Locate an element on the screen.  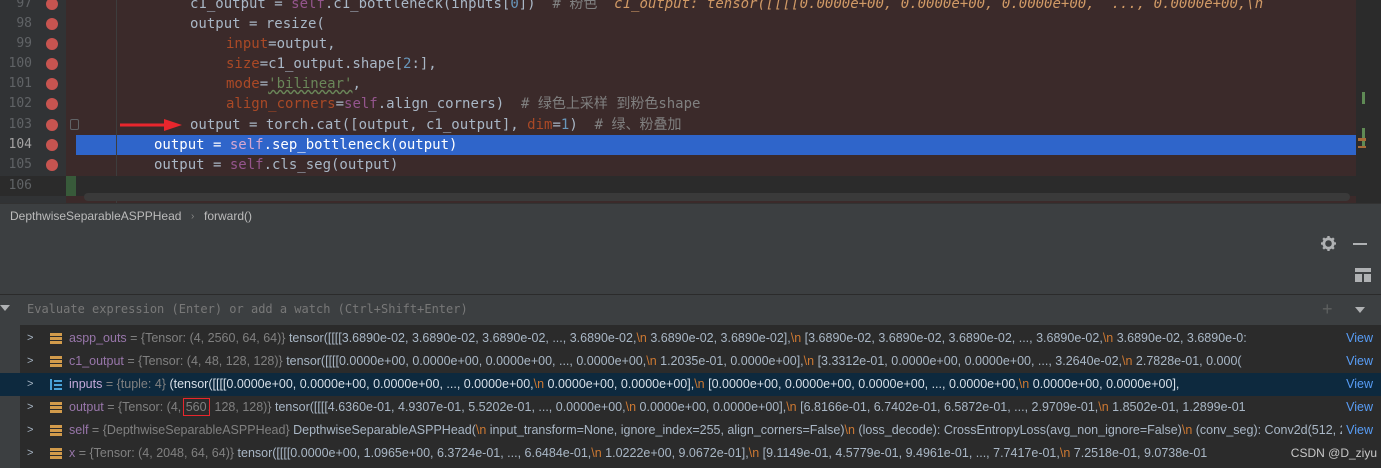
variable-type: = {Tensor: (4, 2048, 64, 64)} is located at coordinates (156, 453).